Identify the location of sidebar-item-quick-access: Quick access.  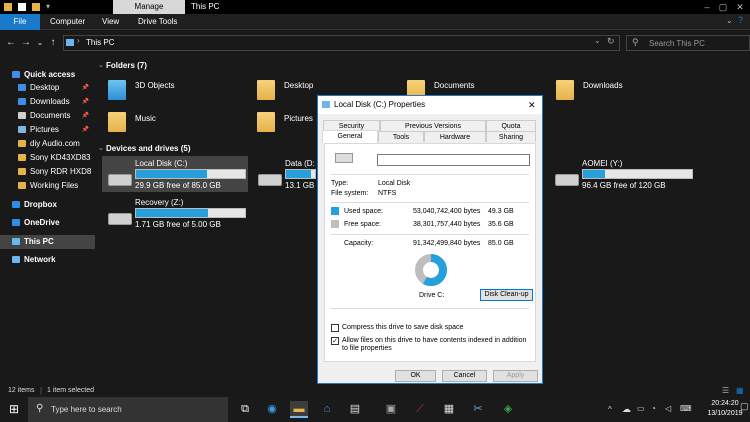
(47, 75).